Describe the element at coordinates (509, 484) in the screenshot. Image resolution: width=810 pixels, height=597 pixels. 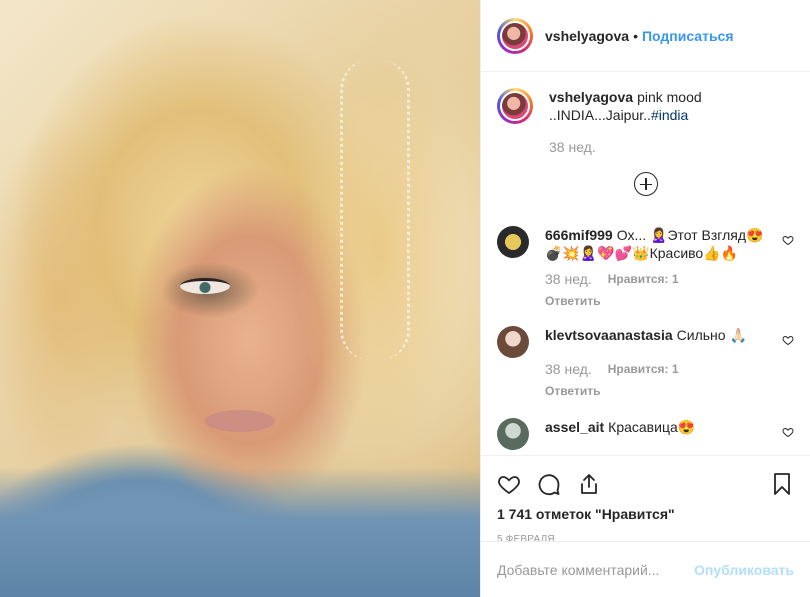
I see `heart-icon` at that location.